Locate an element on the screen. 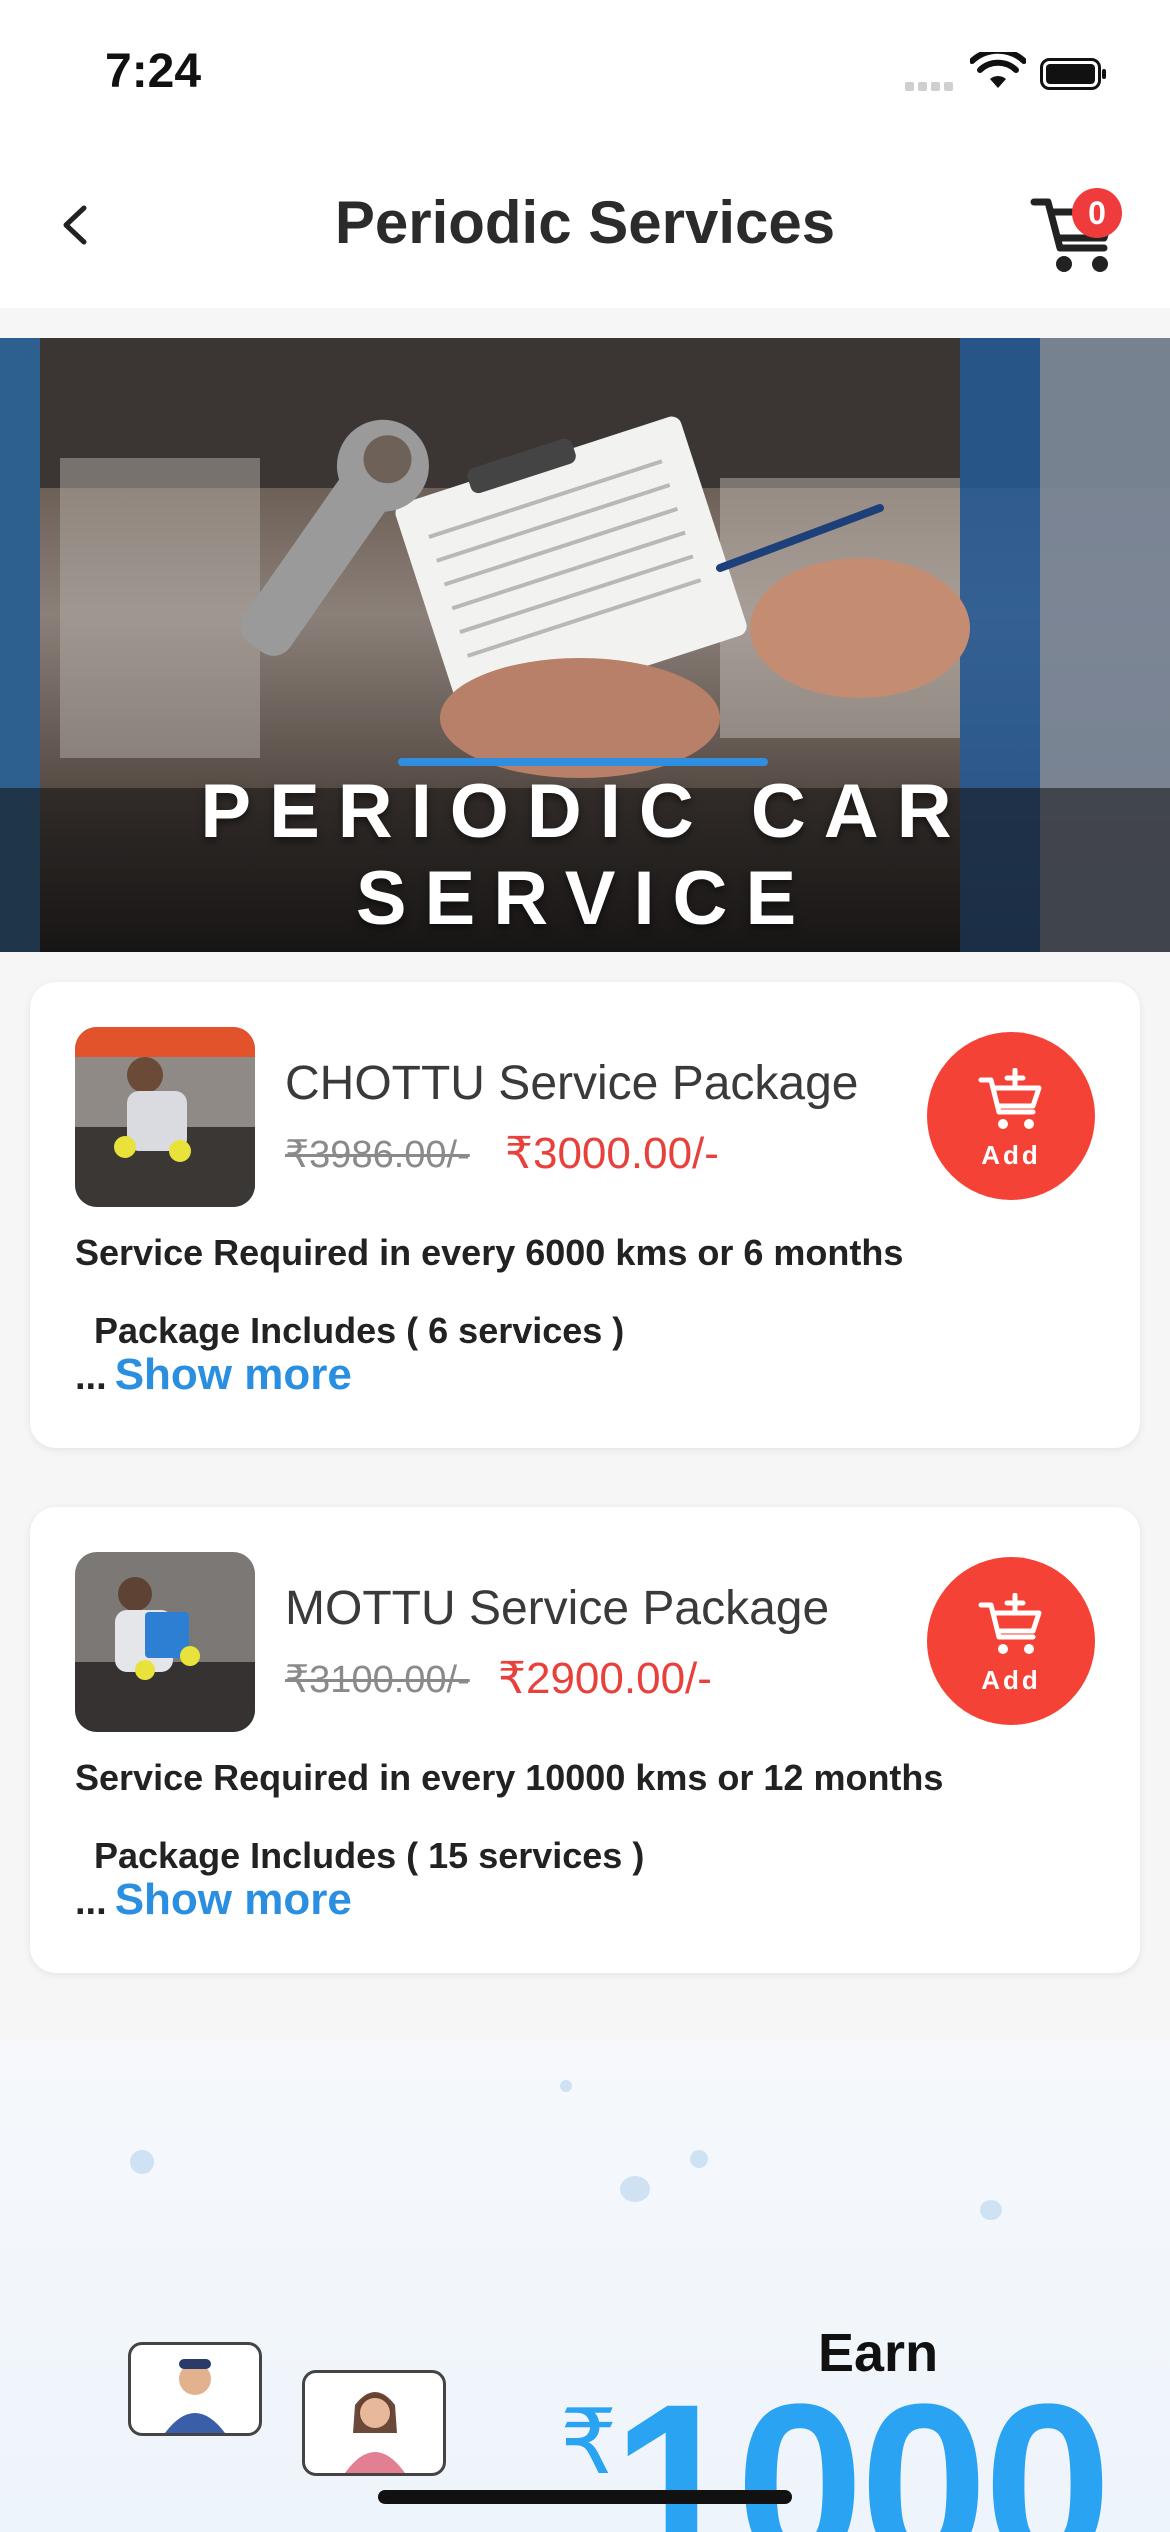 The height and width of the screenshot is (2532, 1170). package-new-price: ₹3000.00/- is located at coordinates (612, 1153).